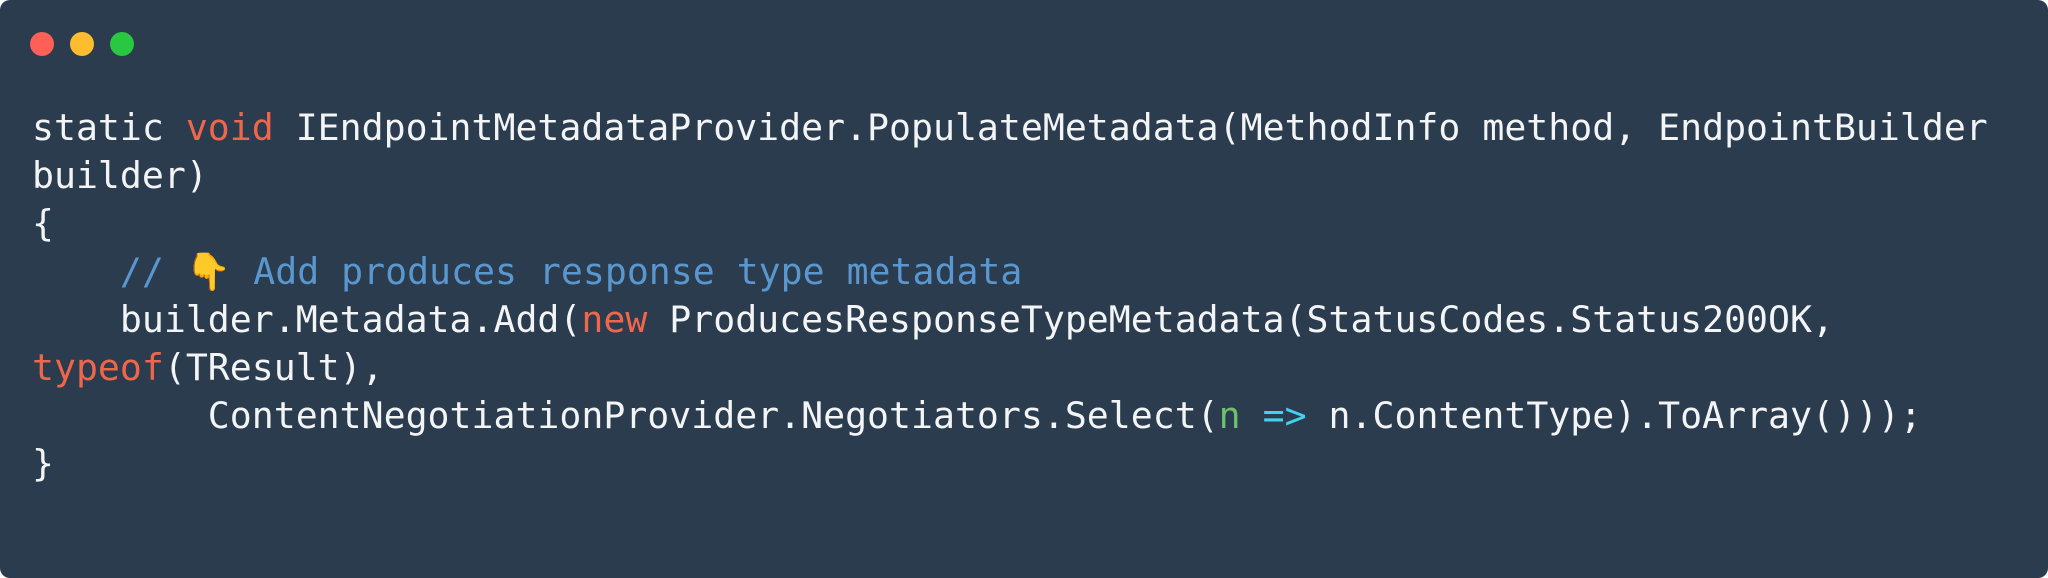 Image resolution: width=2048 pixels, height=578 pixels. I want to click on close-dot-icon, so click(42, 44).